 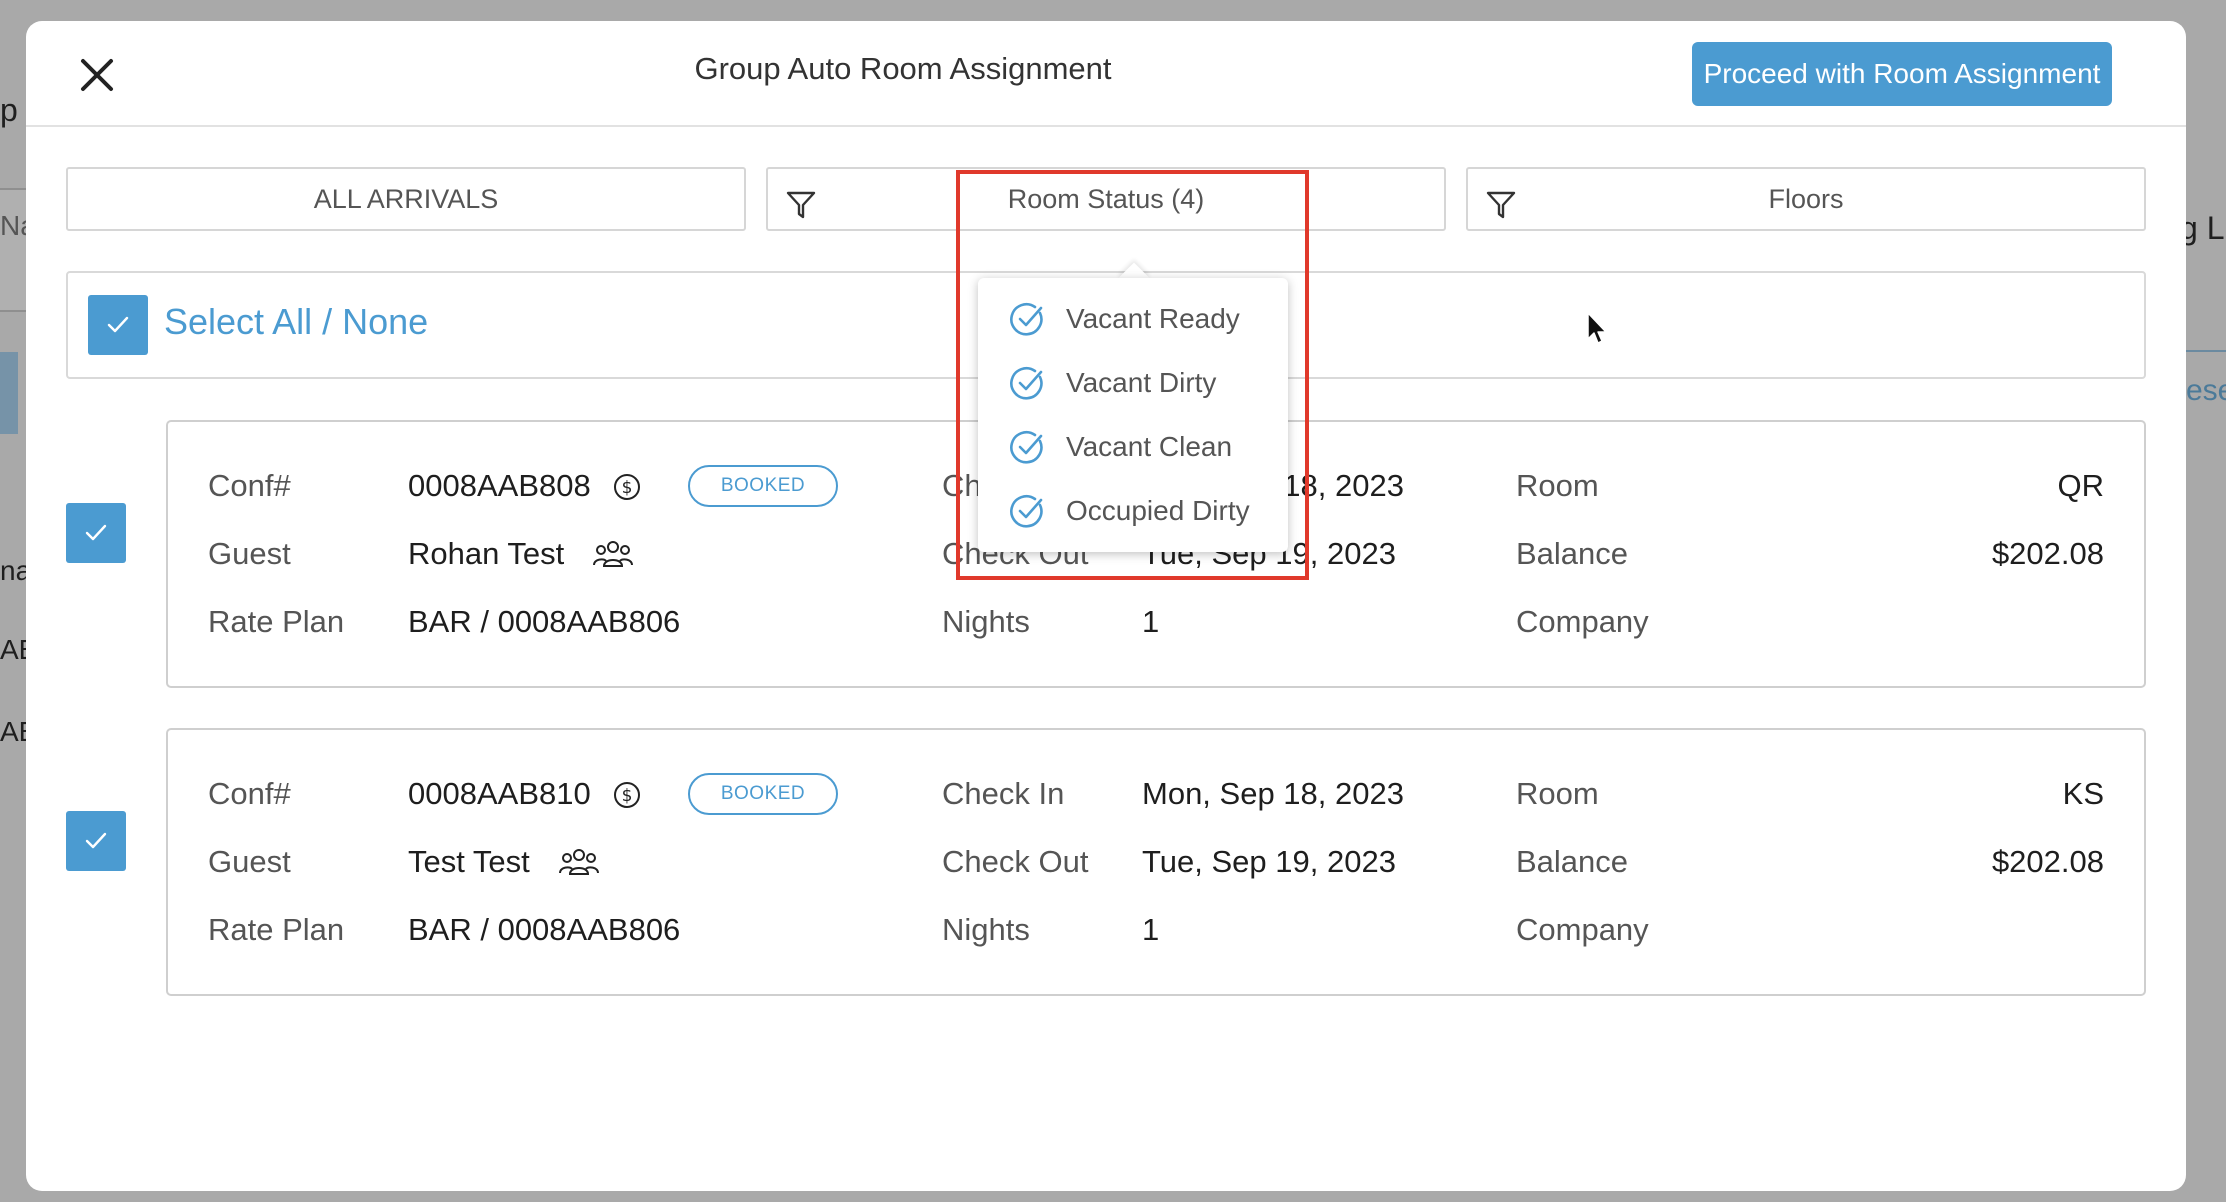 I want to click on floors-filter: Floors, so click(x=1806, y=199).